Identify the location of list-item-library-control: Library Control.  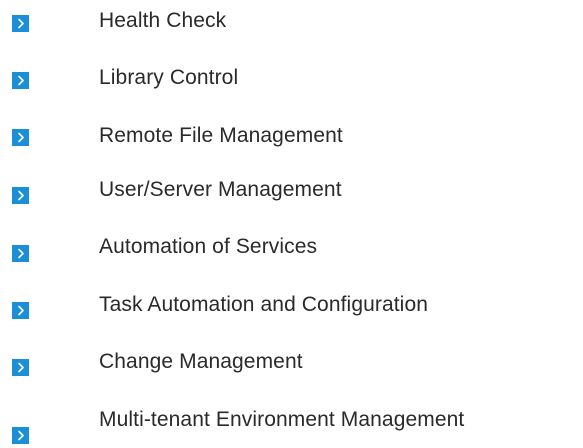
(291, 78).